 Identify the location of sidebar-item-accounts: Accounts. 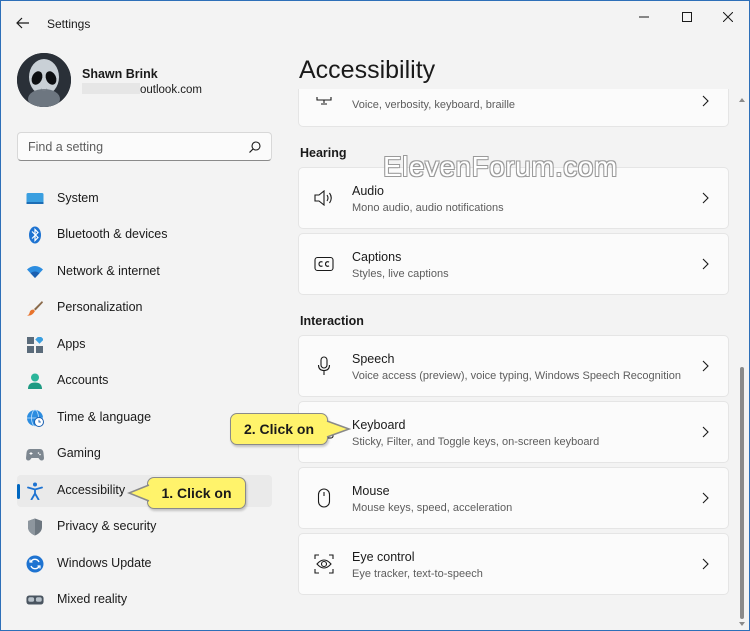
(144, 381).